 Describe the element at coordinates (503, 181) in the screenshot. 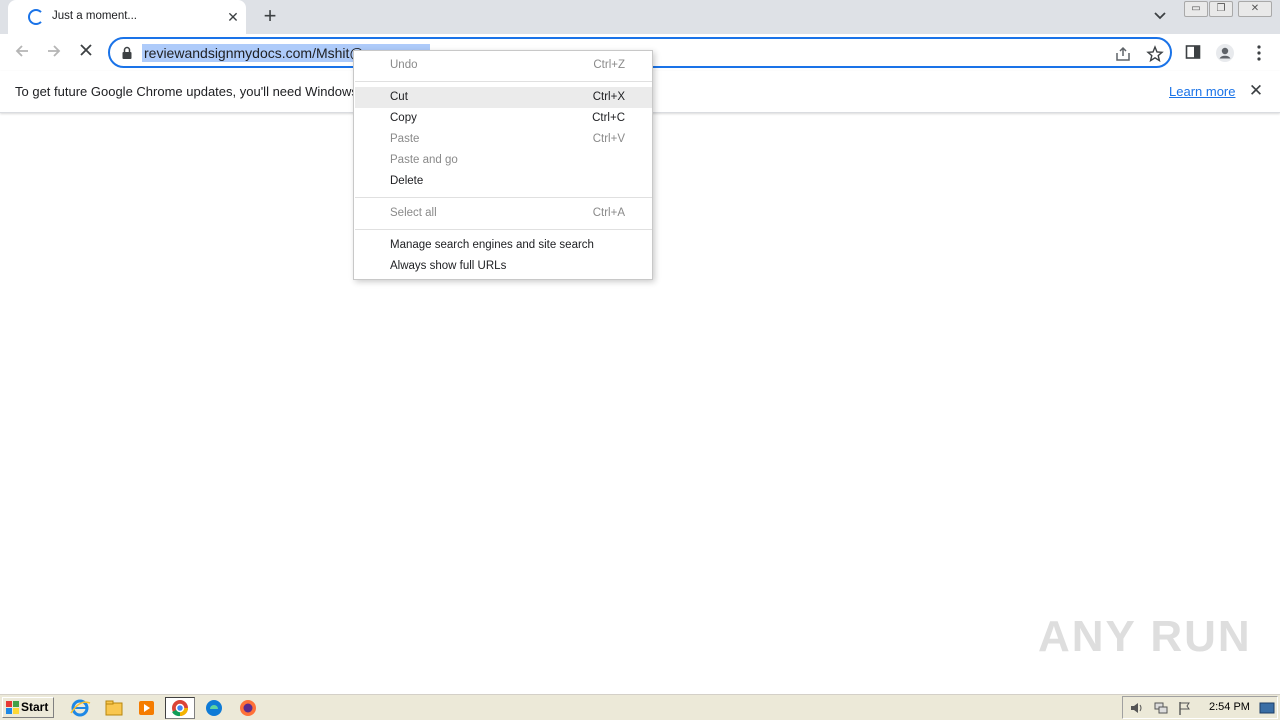

I see `menu-item-delete: Delete` at that location.